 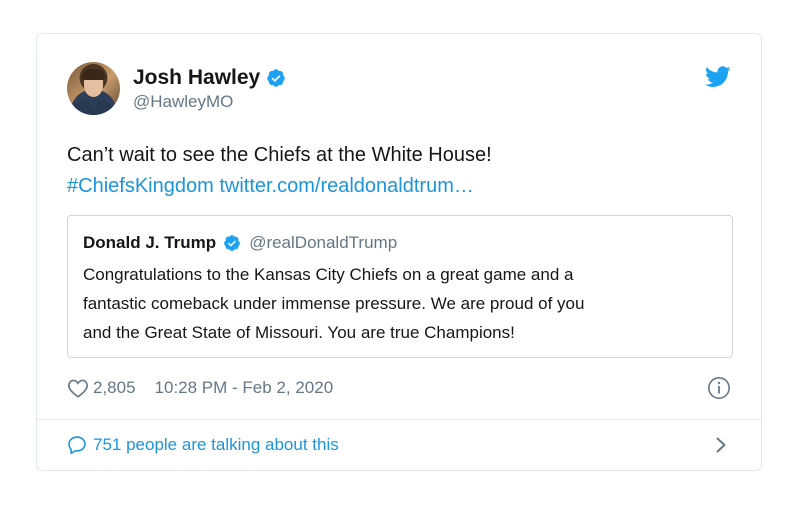 I want to click on info-icon, so click(x=719, y=388).